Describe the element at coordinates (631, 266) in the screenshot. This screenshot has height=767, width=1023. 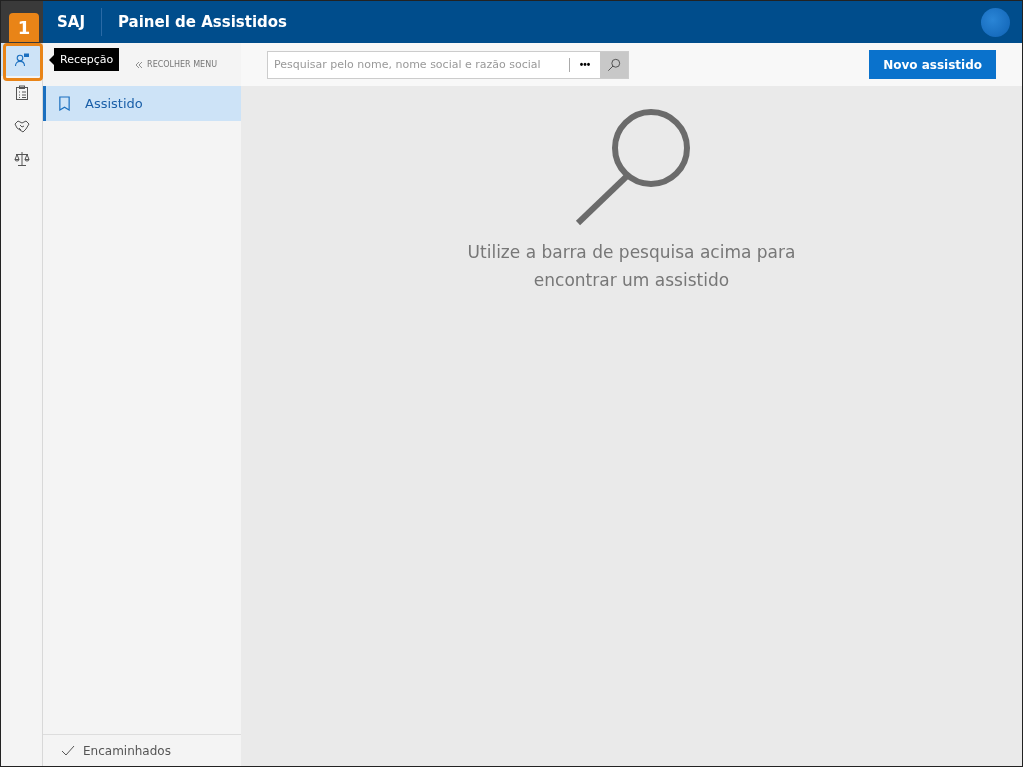
I see `empty-message: Utilize a barra de pesquisa acima para encontrar um assistido` at that location.